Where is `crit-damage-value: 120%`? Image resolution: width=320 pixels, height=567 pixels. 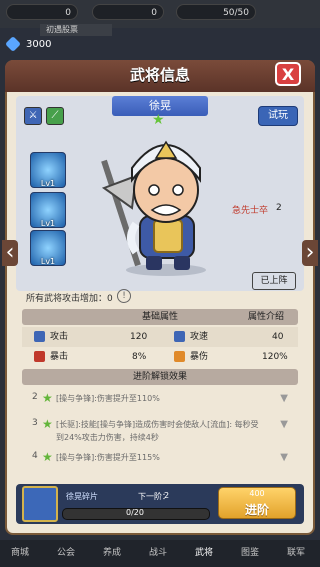 crit-damage-value: 120% is located at coordinates (275, 357).